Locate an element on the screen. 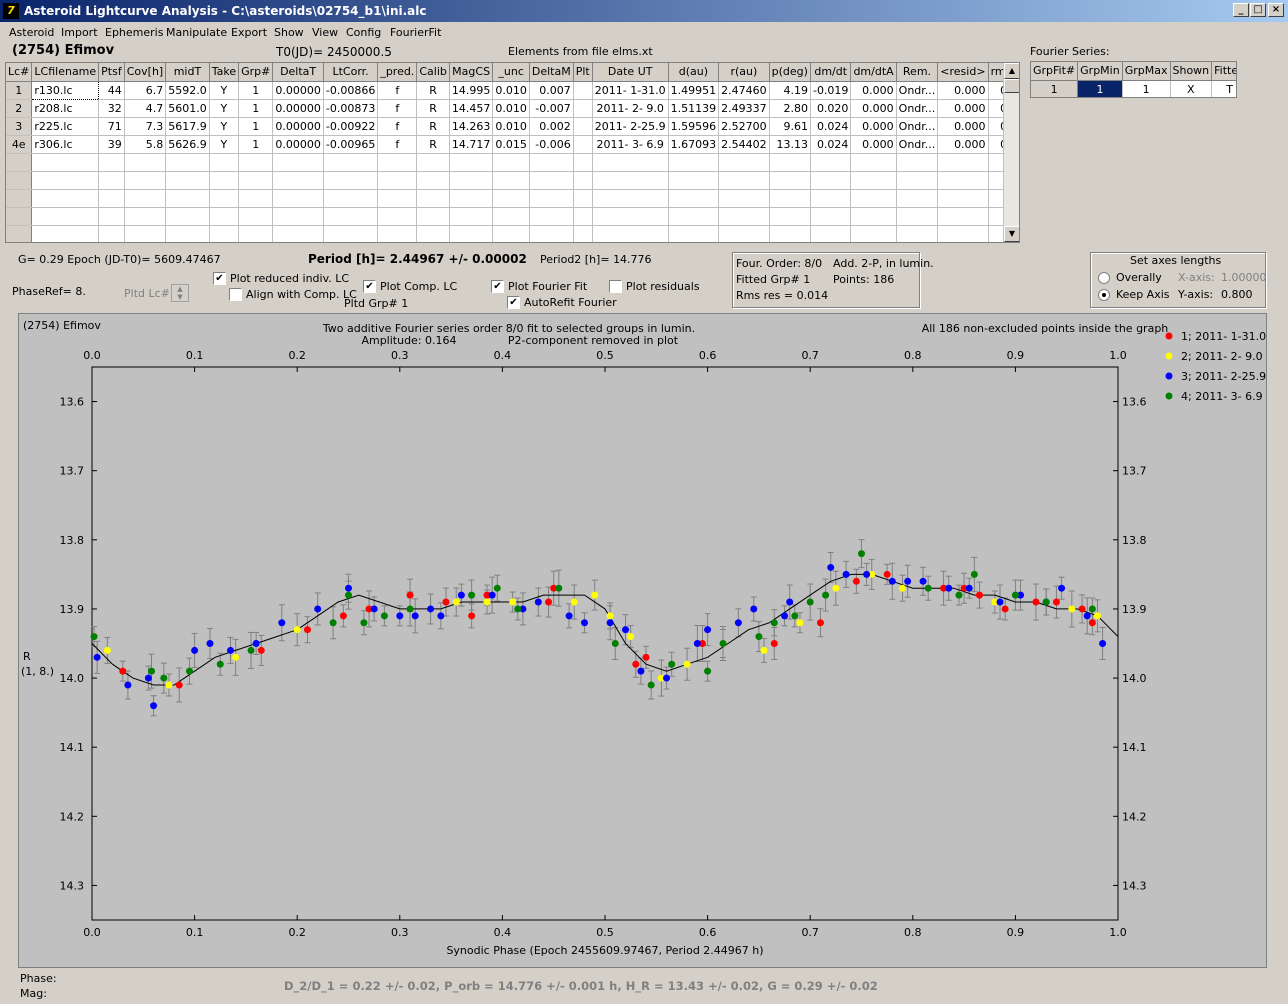 This screenshot has height=1004, width=1288. column-header: d(au) is located at coordinates (694, 72).